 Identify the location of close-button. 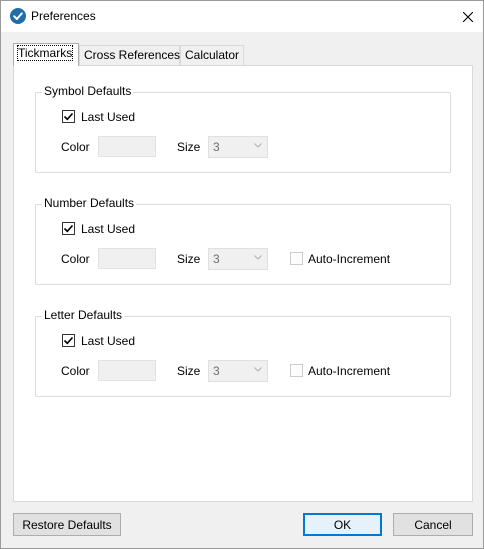
(468, 16).